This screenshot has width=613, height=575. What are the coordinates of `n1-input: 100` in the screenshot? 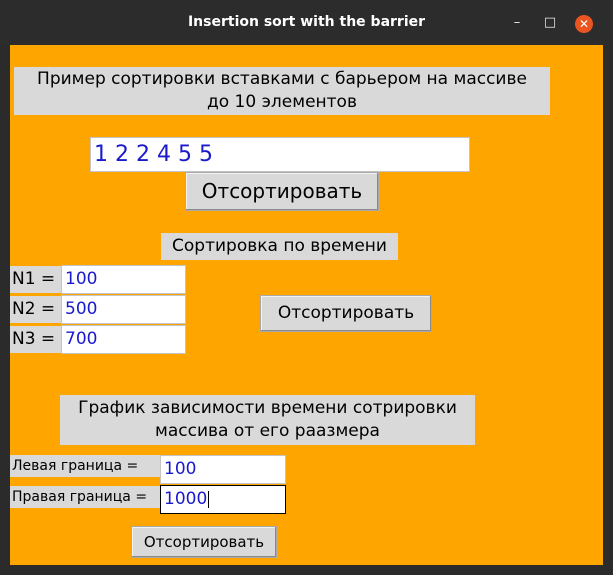 It's located at (123, 279).